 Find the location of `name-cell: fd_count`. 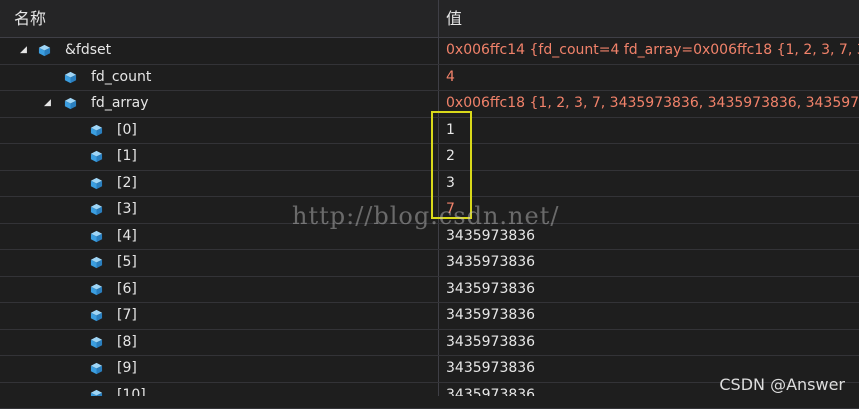

name-cell: fd_count is located at coordinates (107, 77).